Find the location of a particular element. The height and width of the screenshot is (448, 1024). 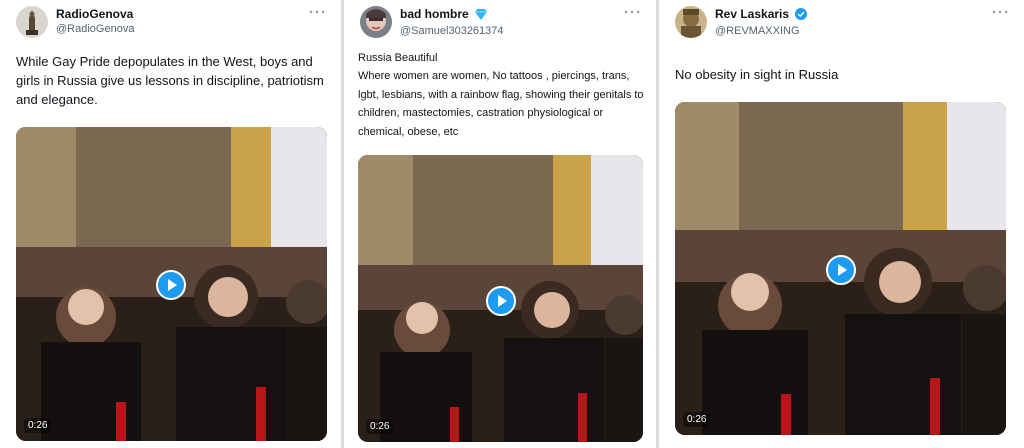

tweet-text: No obesity in sight in Russia is located at coordinates (757, 74).